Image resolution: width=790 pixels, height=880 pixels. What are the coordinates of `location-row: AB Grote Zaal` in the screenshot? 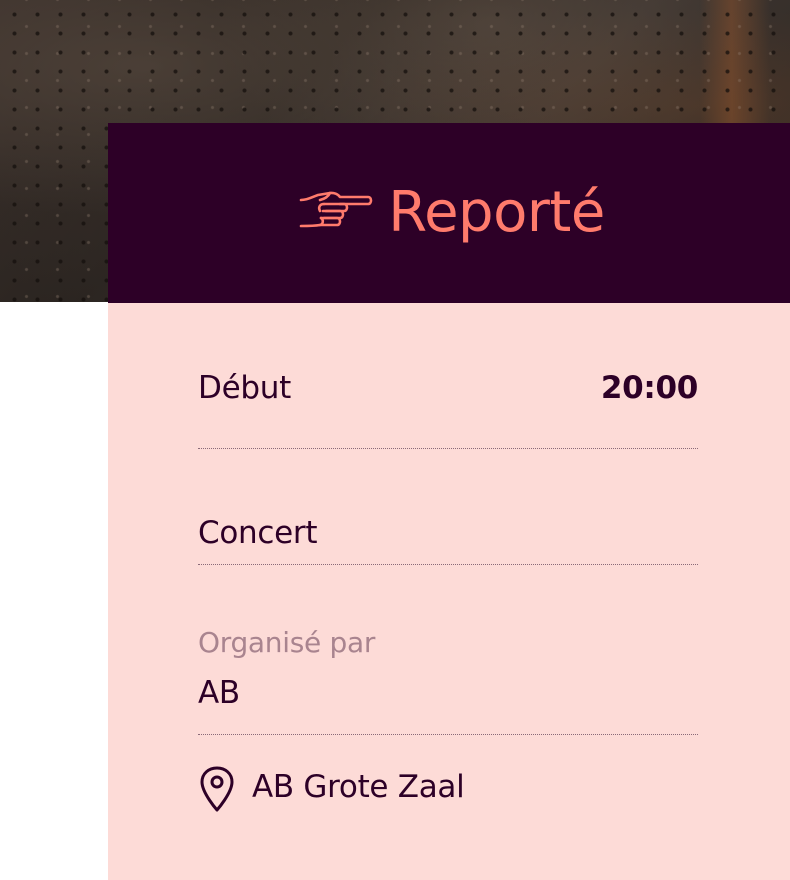 It's located at (448, 795).